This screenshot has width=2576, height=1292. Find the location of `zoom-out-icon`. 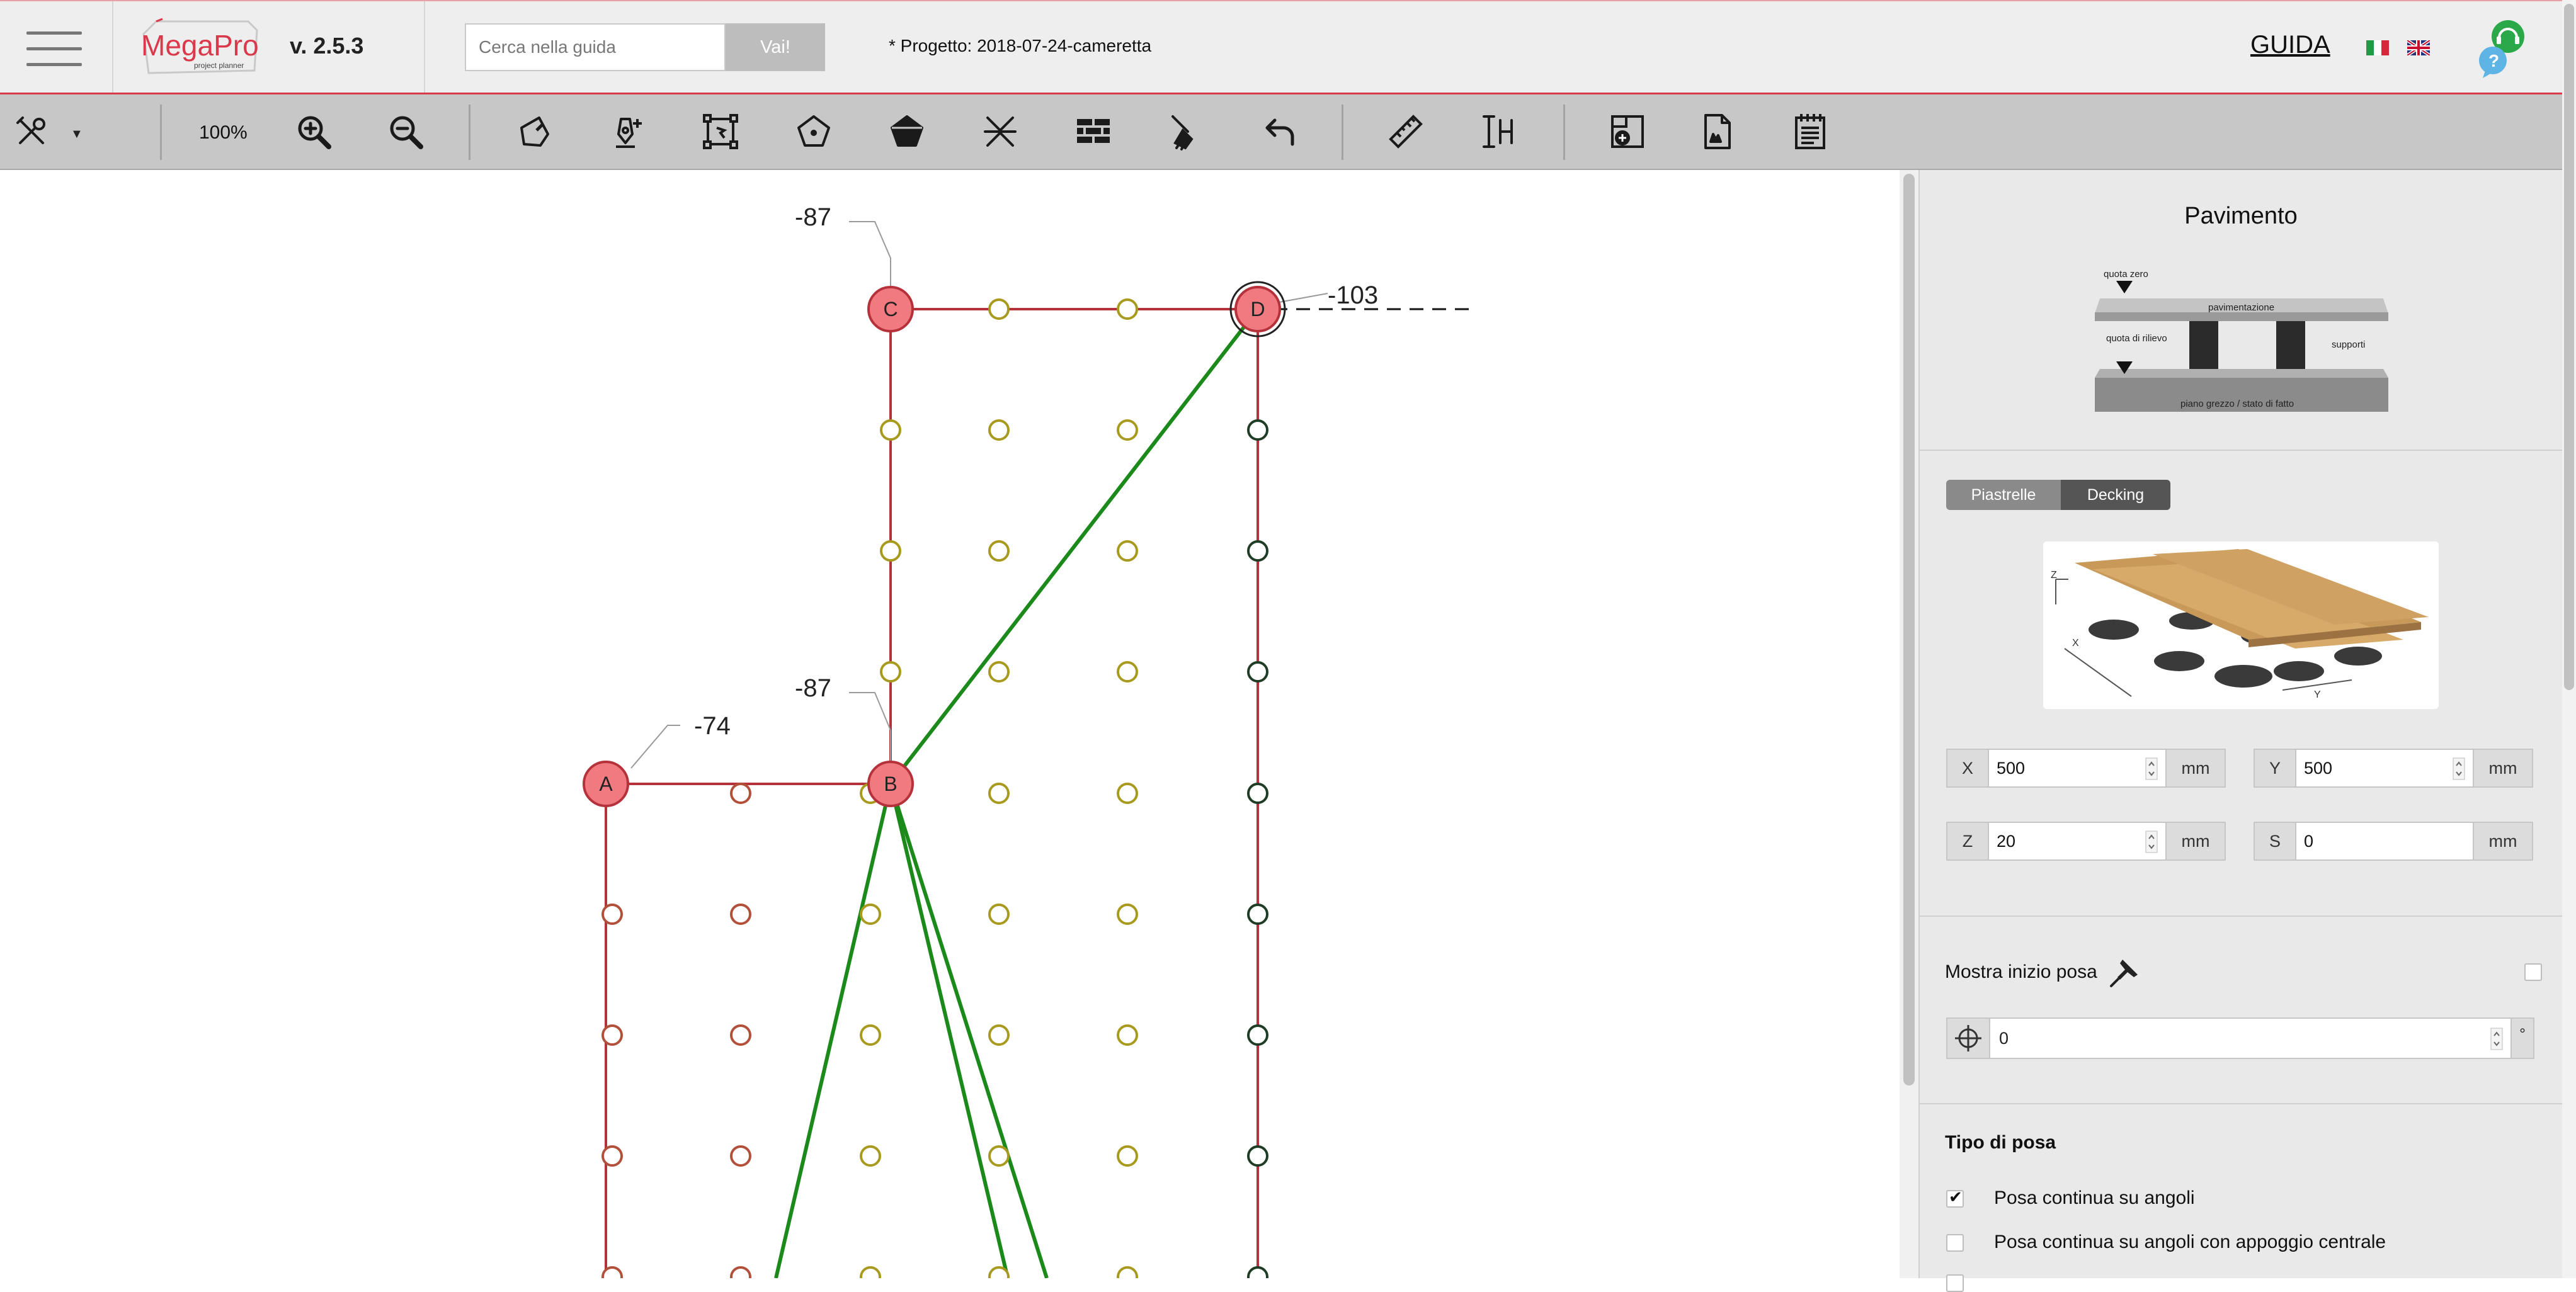

zoom-out-icon is located at coordinates (405, 131).